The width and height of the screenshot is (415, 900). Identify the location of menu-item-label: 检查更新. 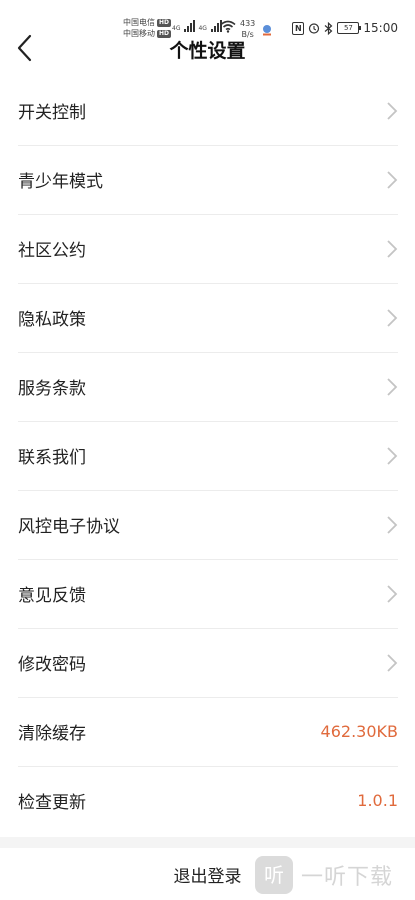
(52, 803).